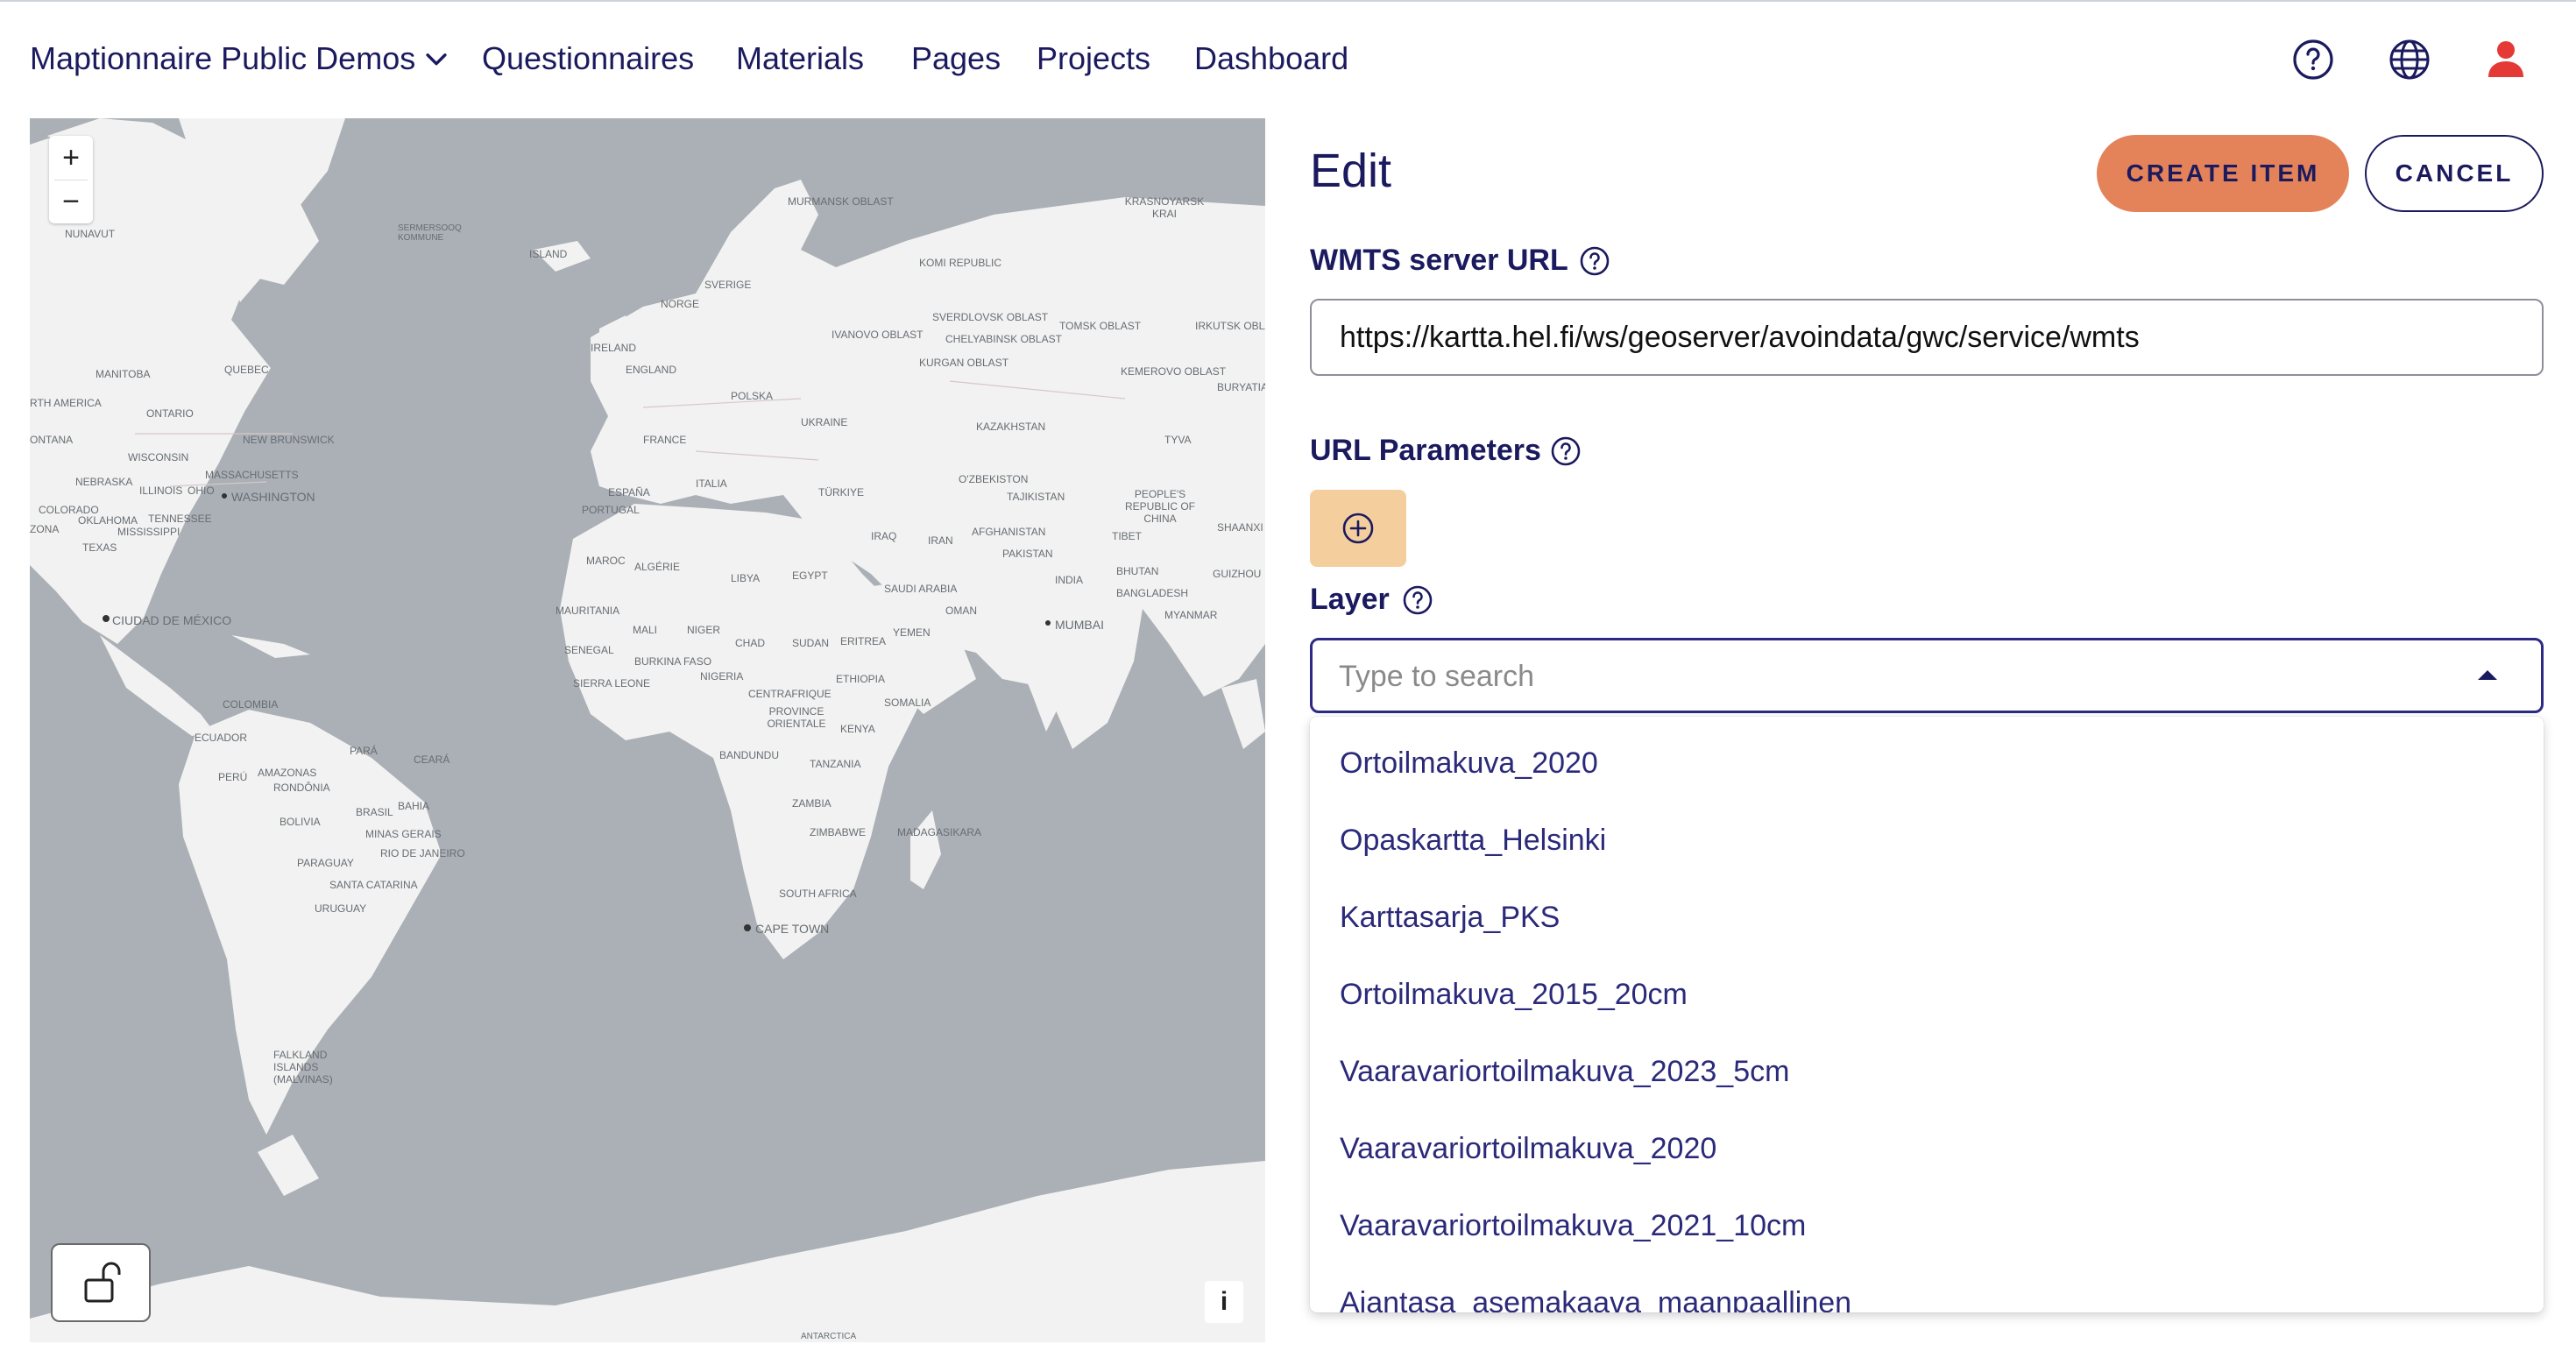  What do you see at coordinates (246, 370) in the screenshot?
I see `map-label: QUEBEC` at bounding box center [246, 370].